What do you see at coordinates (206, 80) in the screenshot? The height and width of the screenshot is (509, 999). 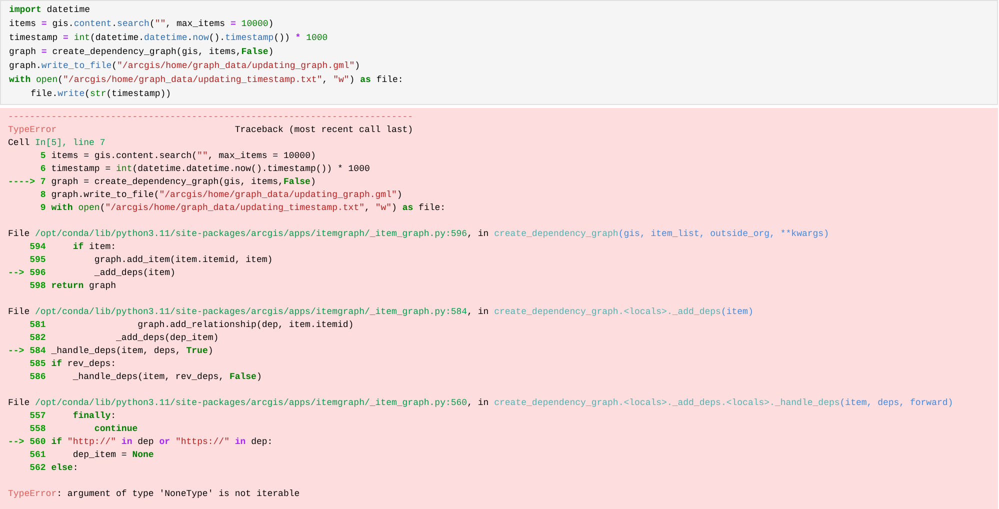 I see `code-line: with open("/arcgis/home/graph_data/updating_timestamp.txt", "w") as file:` at bounding box center [206, 80].